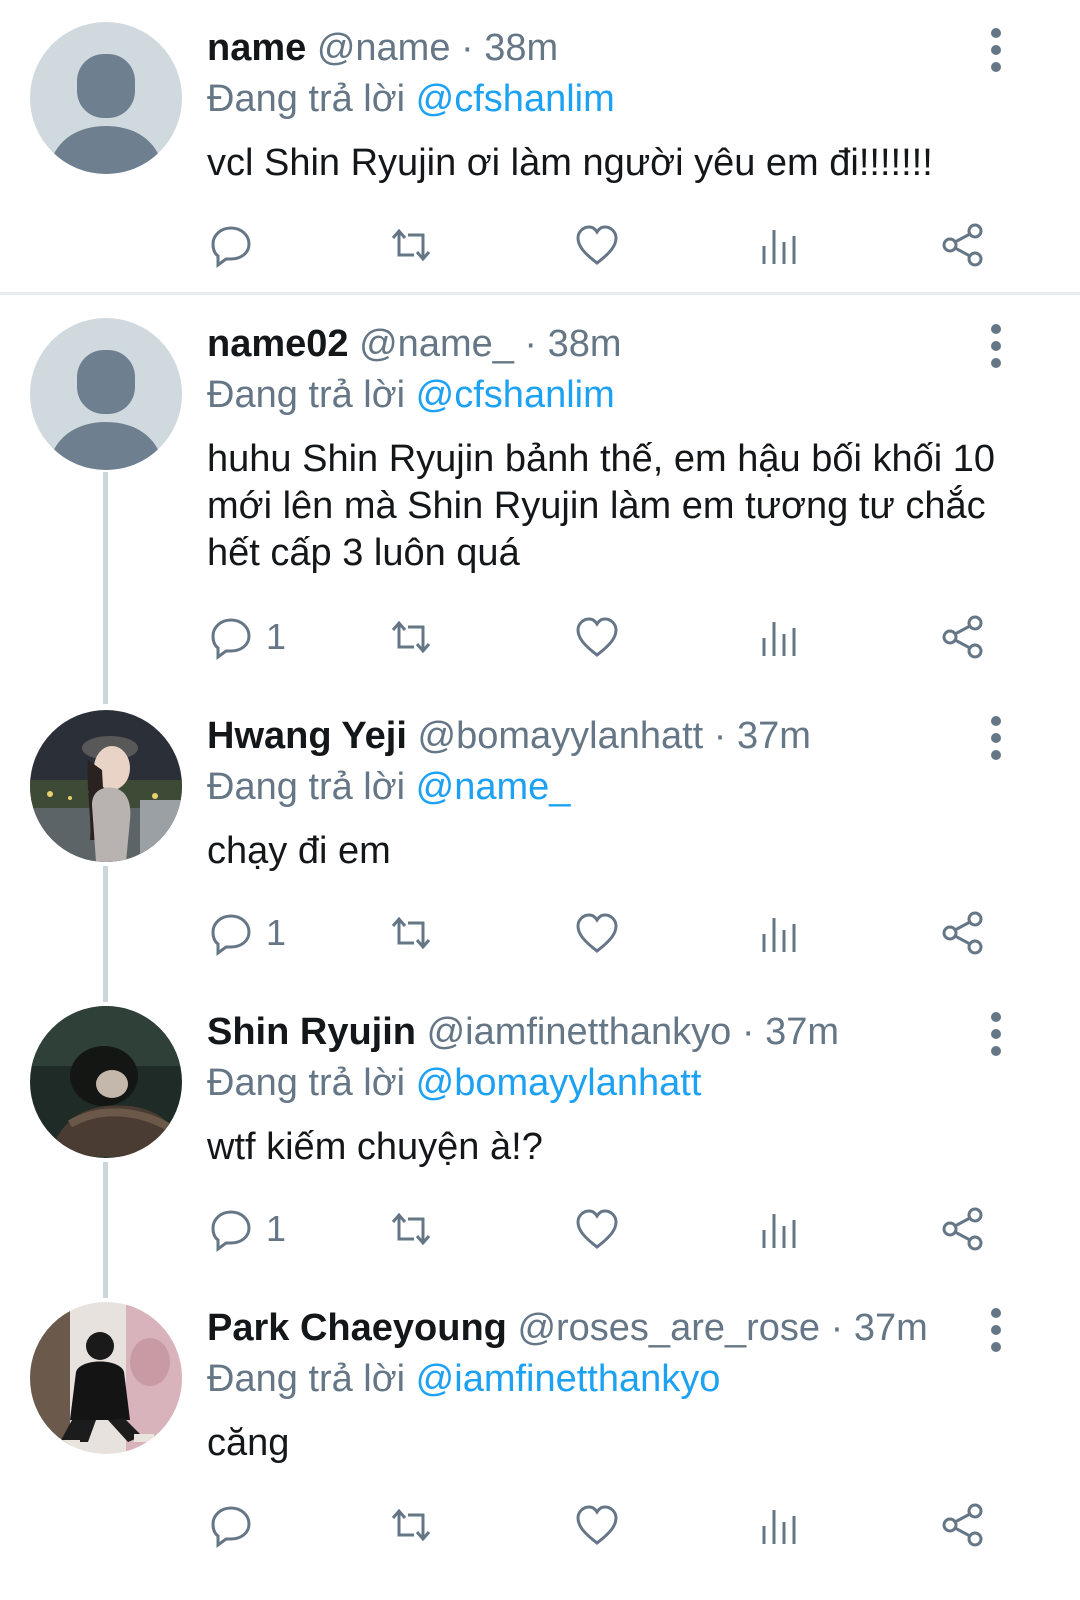 Image resolution: width=1080 pixels, height=1600 pixels. What do you see at coordinates (668, 1328) in the screenshot?
I see `handle: @roses_are_rose` at bounding box center [668, 1328].